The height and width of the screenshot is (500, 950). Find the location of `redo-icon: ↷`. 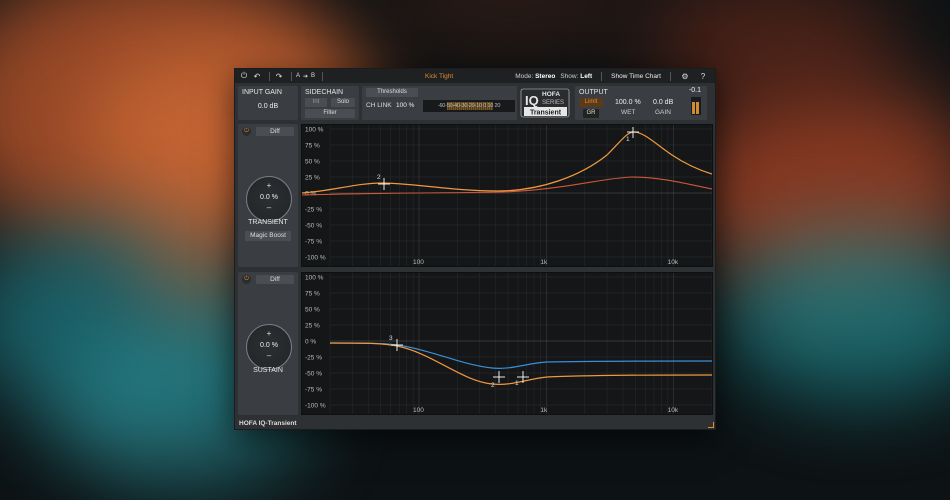

redo-icon: ↷ is located at coordinates (279, 76).